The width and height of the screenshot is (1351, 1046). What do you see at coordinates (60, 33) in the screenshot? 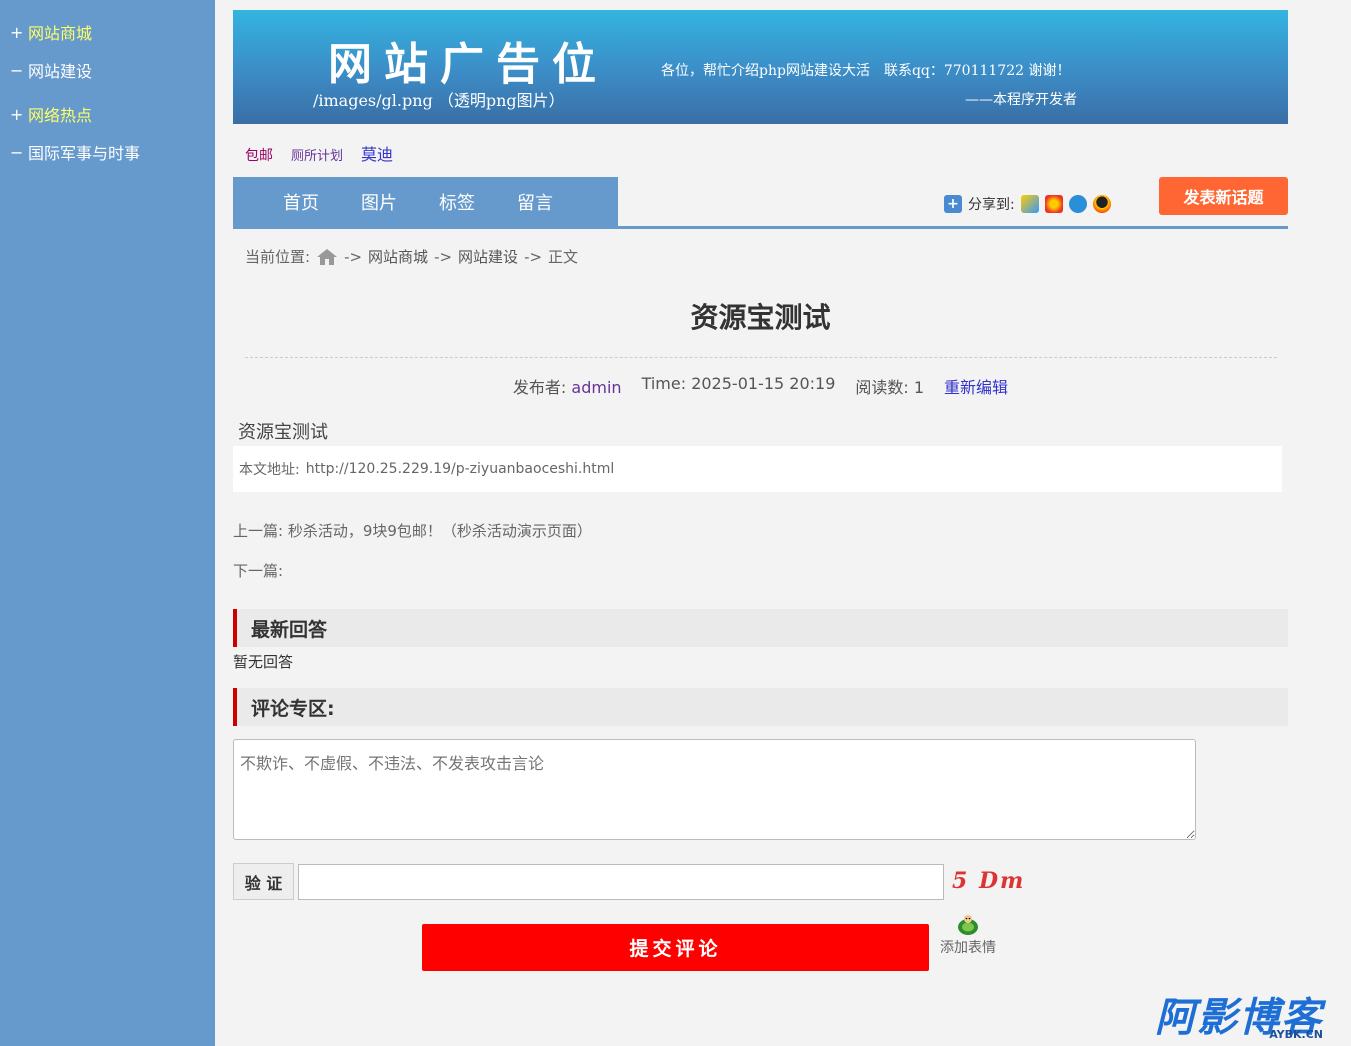
I see `sidebar-item-label: 网站商城` at bounding box center [60, 33].